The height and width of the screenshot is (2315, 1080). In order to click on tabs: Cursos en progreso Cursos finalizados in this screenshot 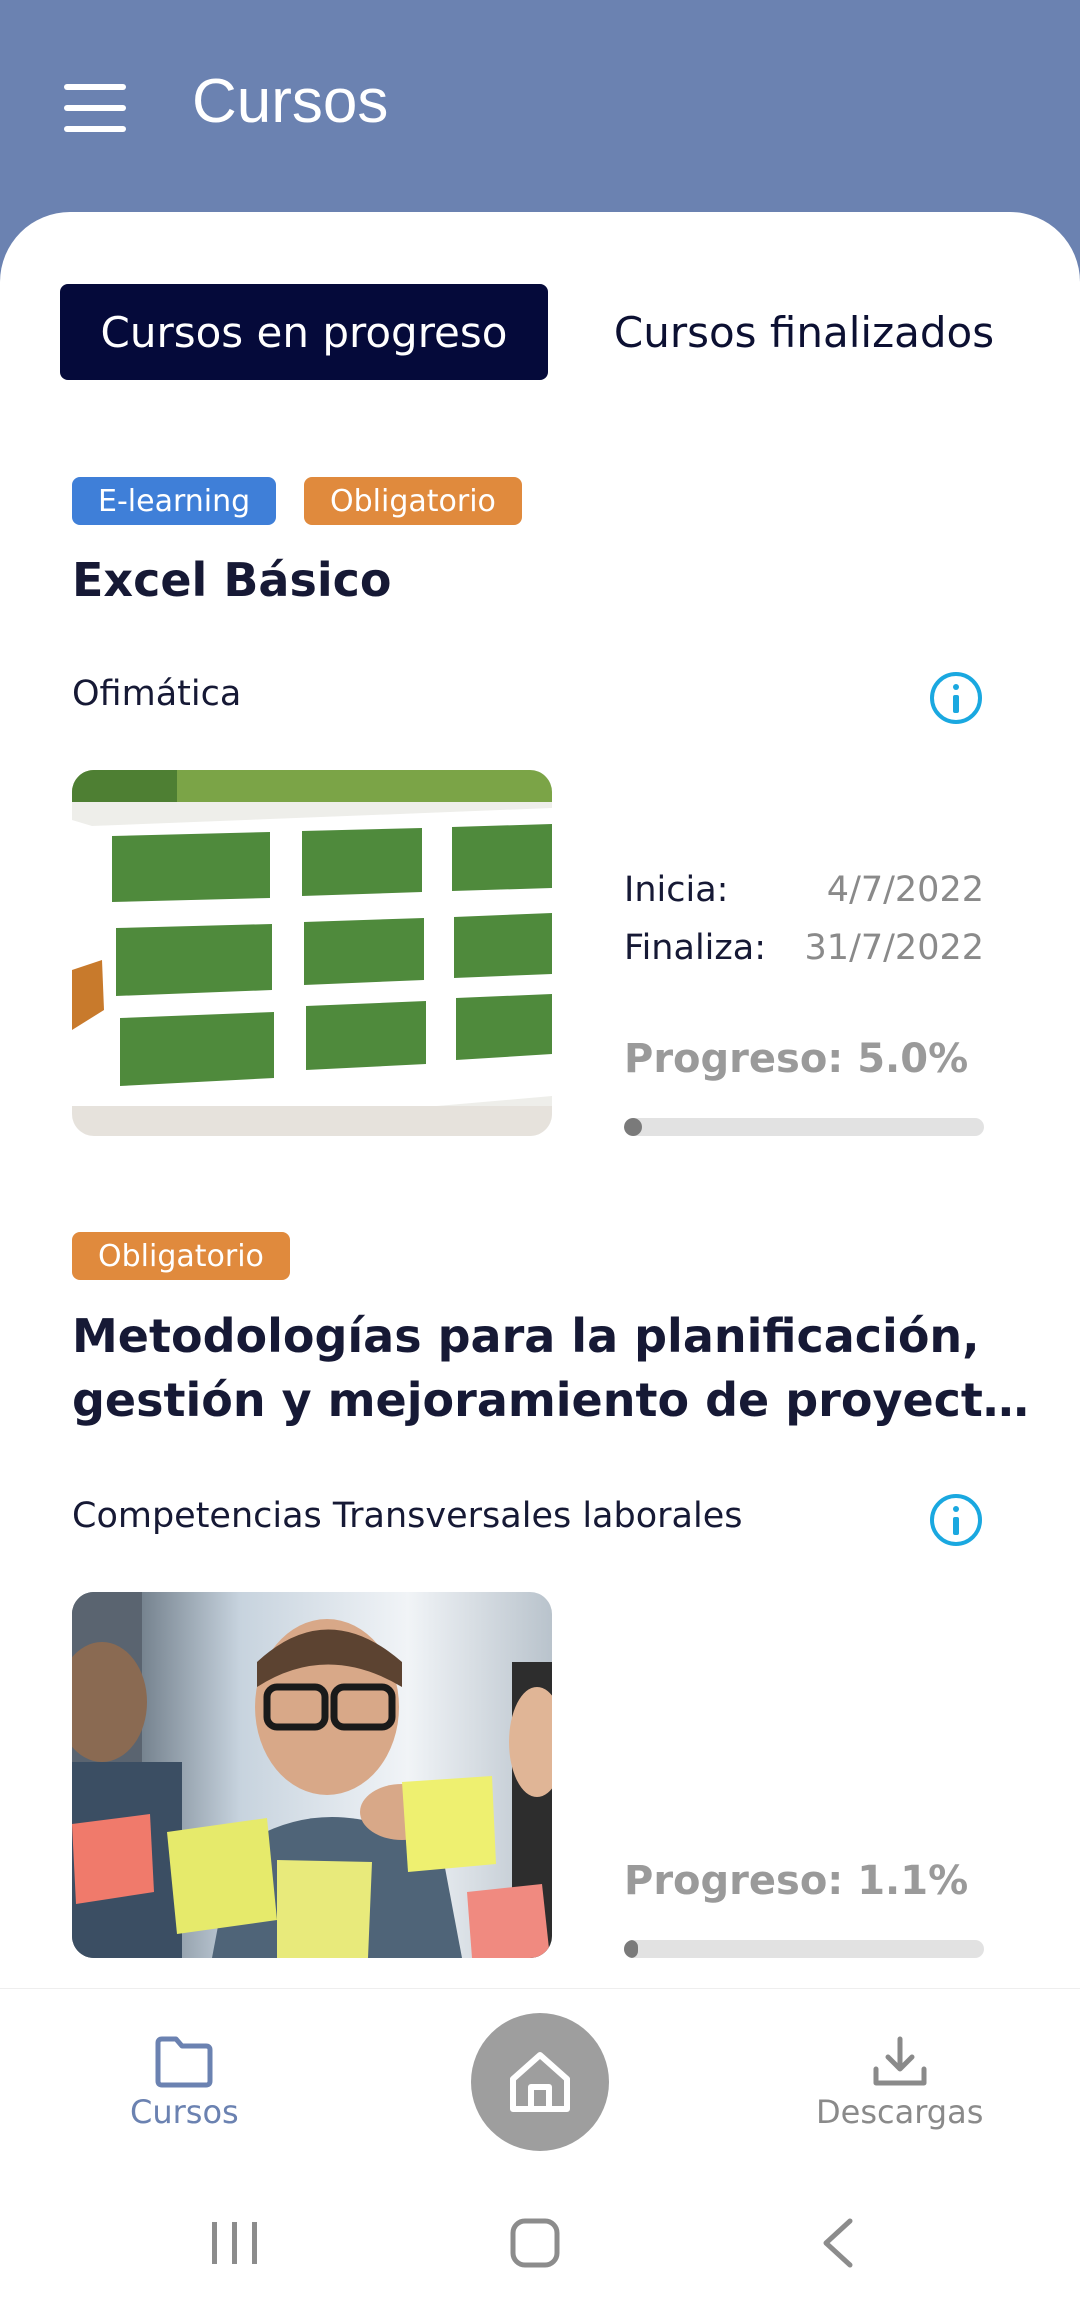, I will do `click(540, 332)`.